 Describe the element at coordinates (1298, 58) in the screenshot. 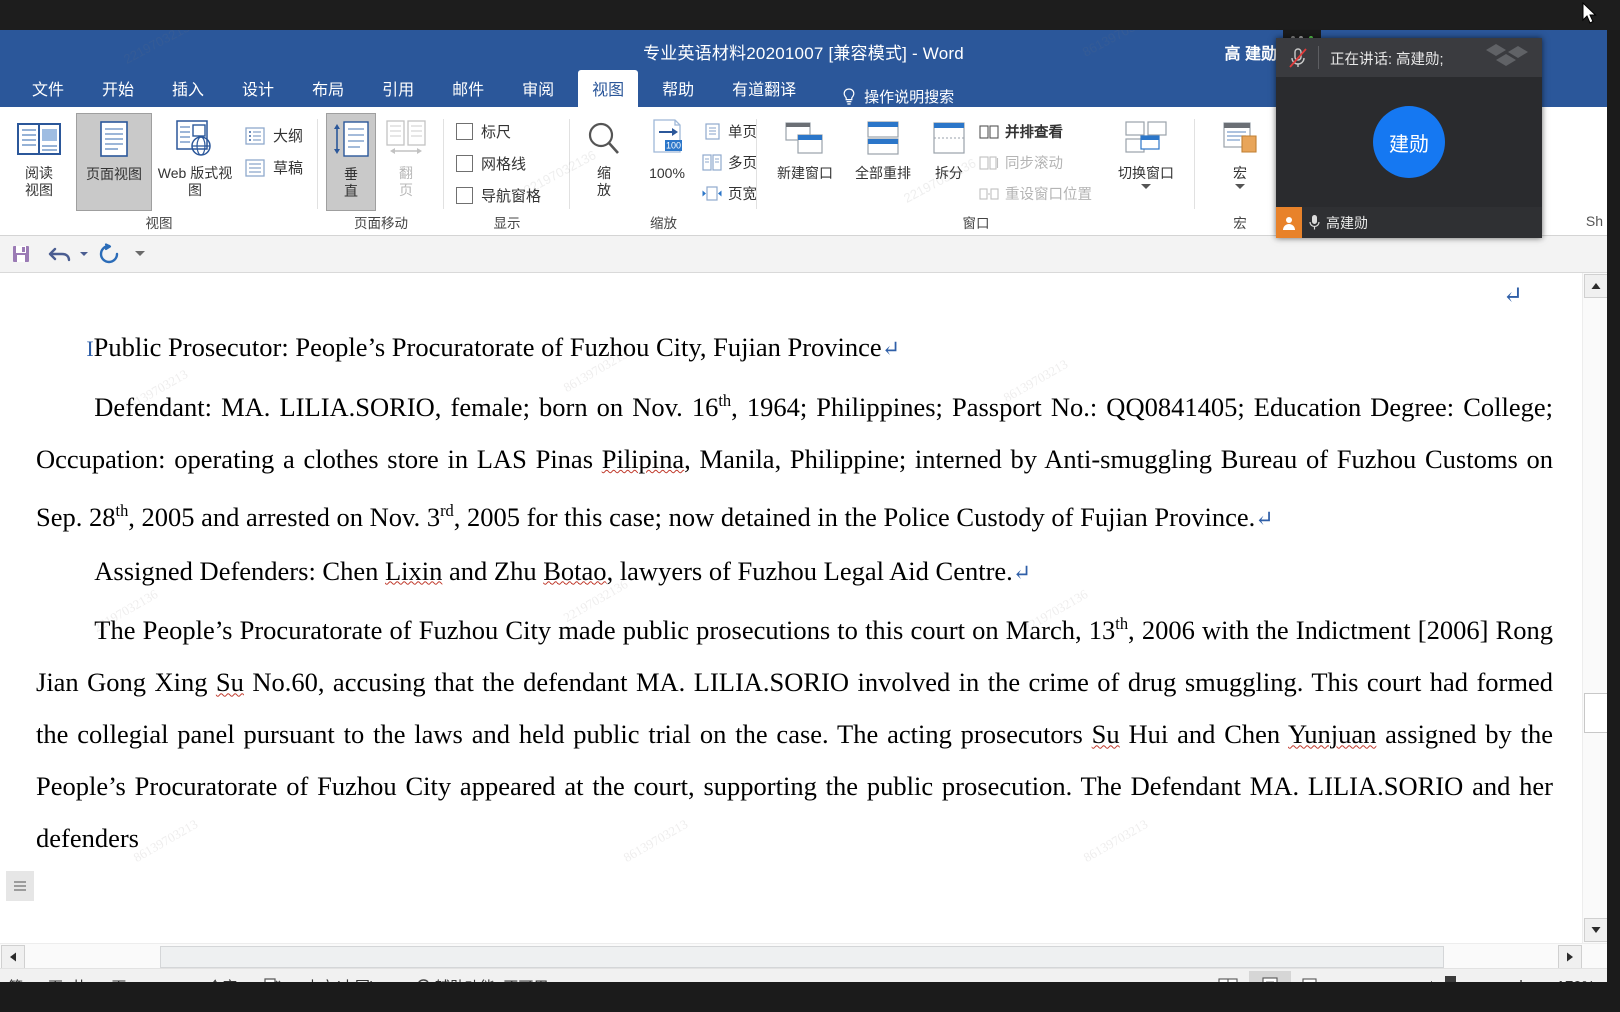

I see `mic-muted-icon` at that location.